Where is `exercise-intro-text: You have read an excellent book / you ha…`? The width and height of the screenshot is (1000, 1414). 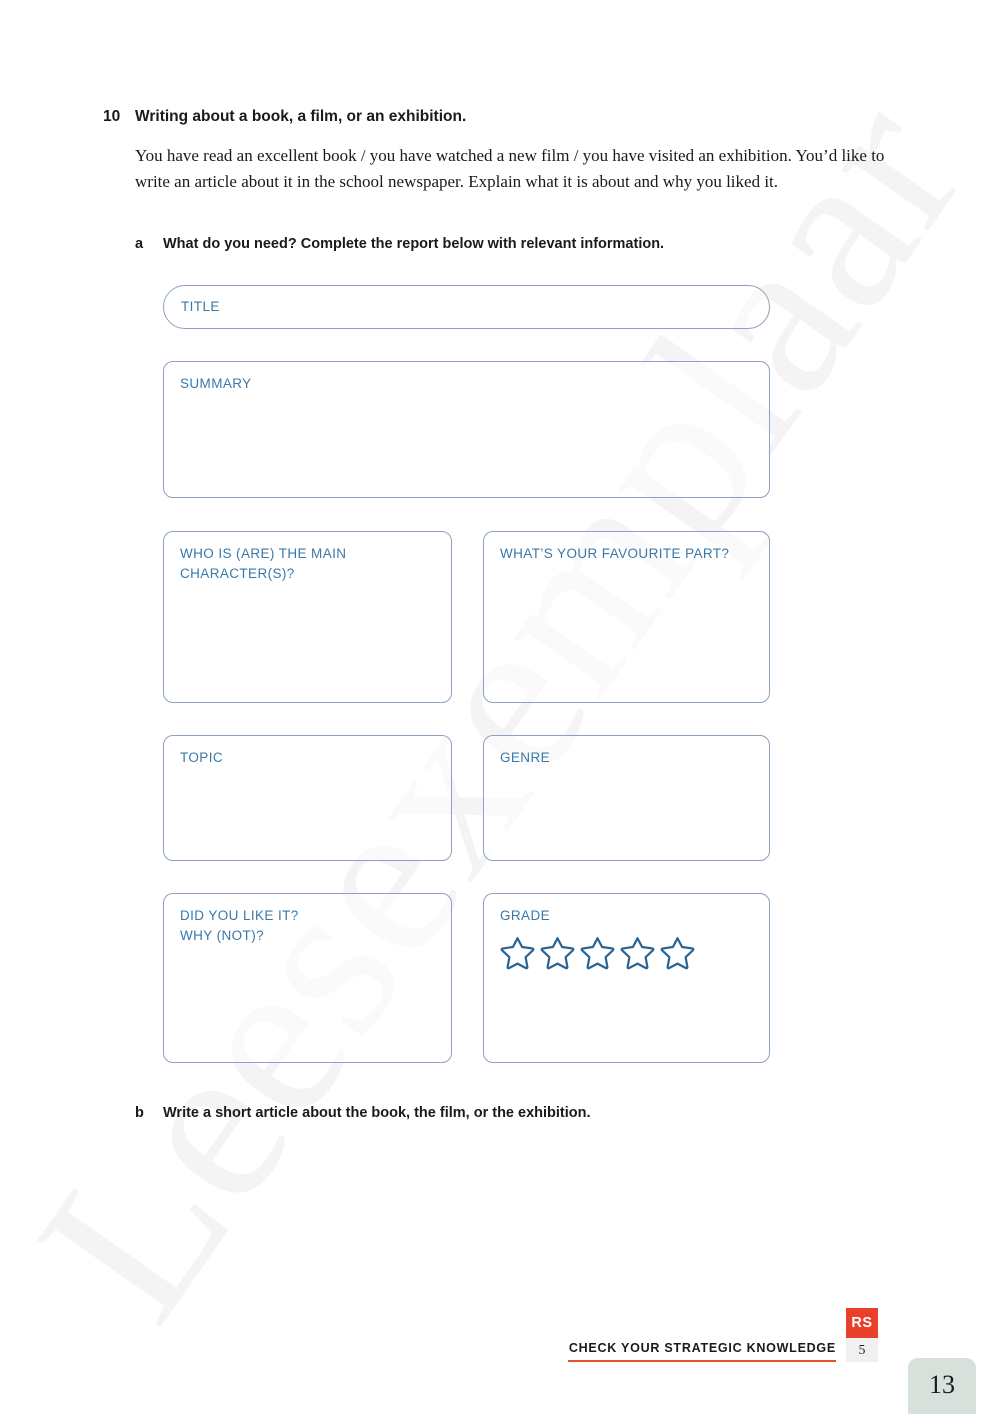 exercise-intro-text: You have read an excellent book / you ha… is located at coordinates (510, 168).